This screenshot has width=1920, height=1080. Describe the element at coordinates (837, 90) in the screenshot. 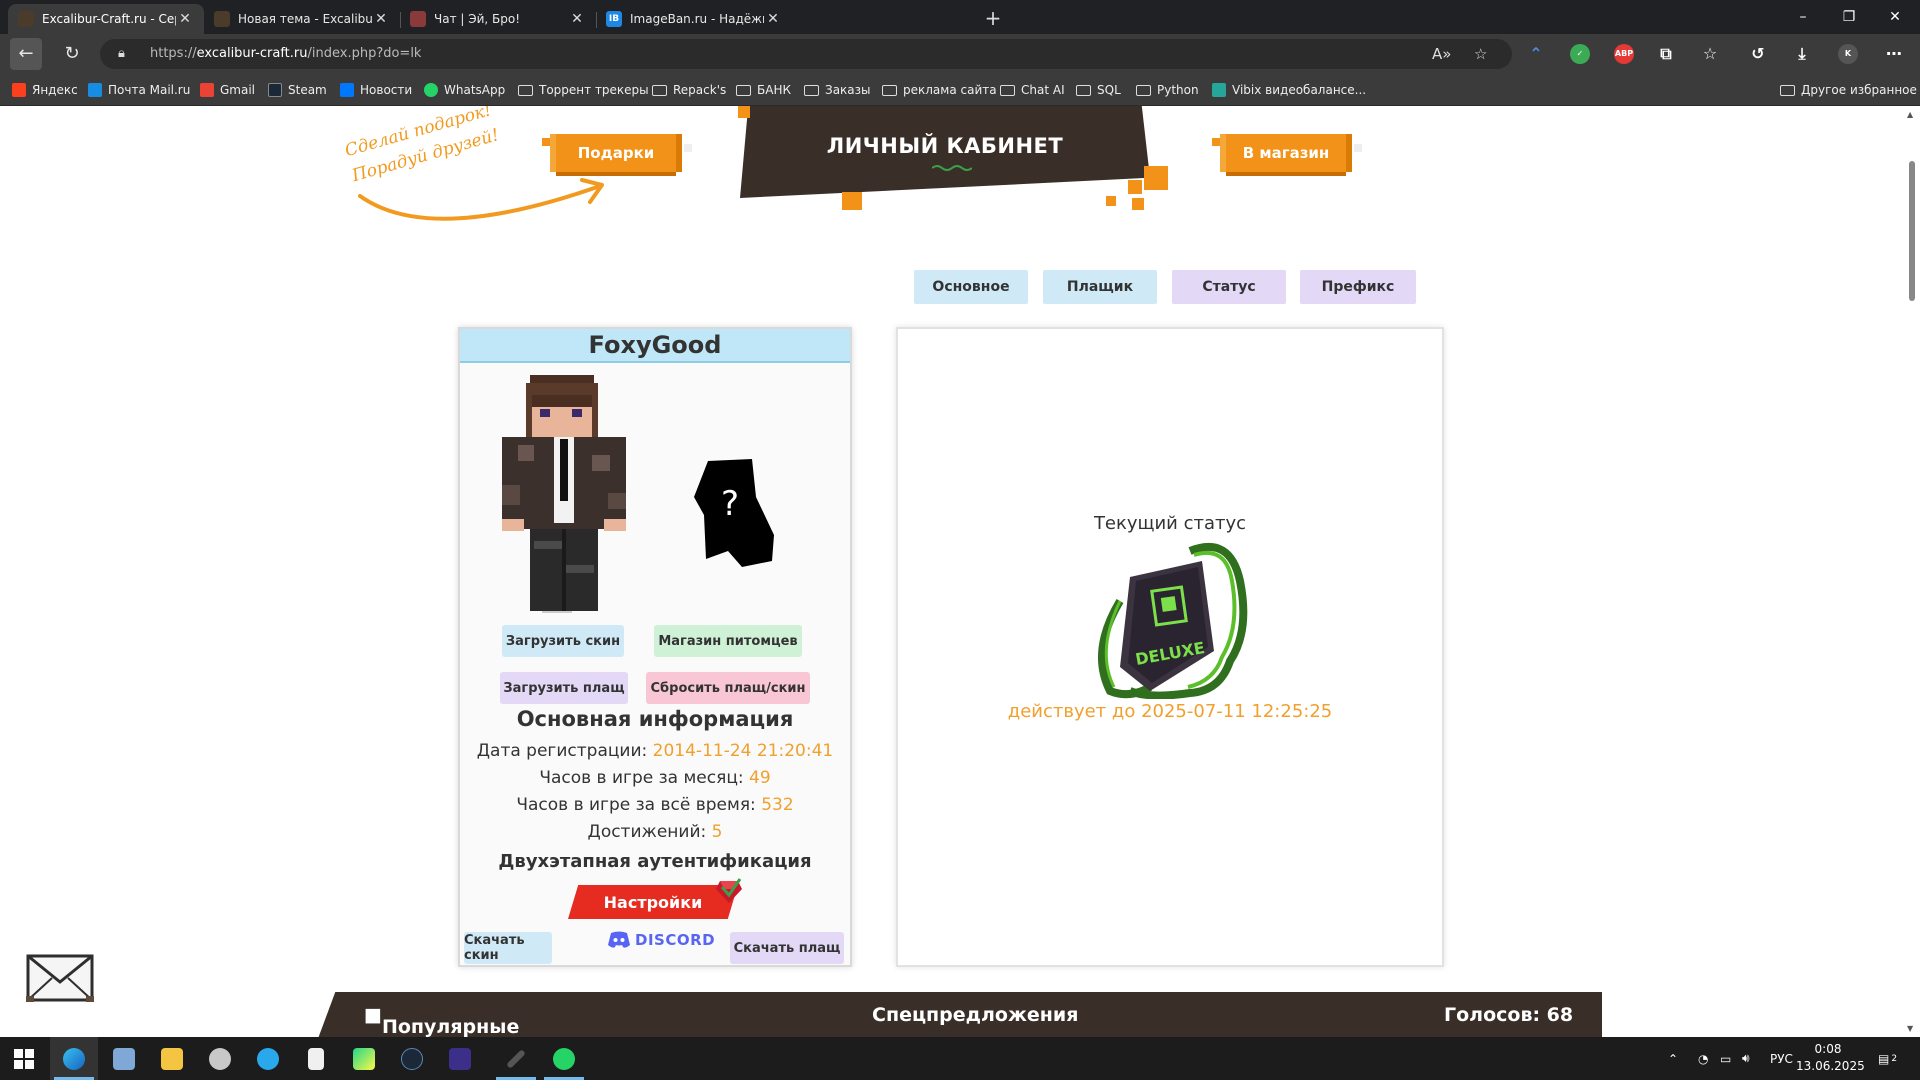

I see `bookmark-folder-orders: Заказы` at that location.